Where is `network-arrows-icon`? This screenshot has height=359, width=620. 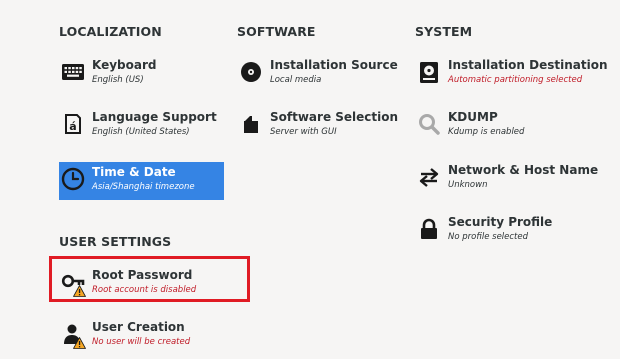 network-arrows-icon is located at coordinates (429, 177).